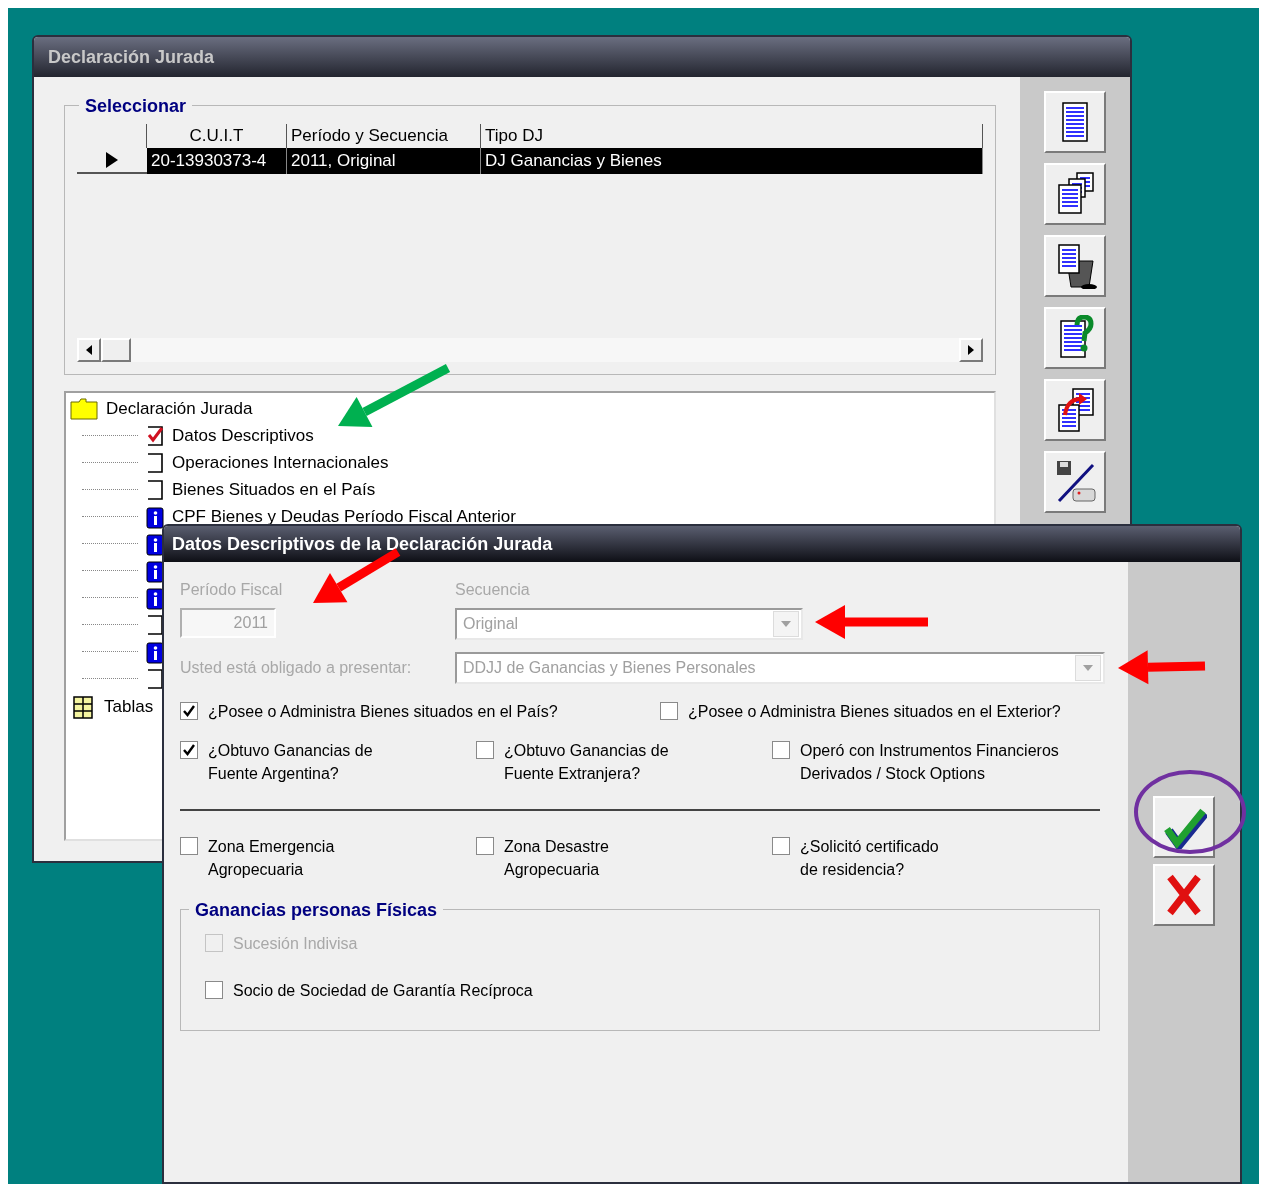 The width and height of the screenshot is (1267, 1192). Describe the element at coordinates (384, 161) in the screenshot. I see `table-cell: 2011, Original` at that location.